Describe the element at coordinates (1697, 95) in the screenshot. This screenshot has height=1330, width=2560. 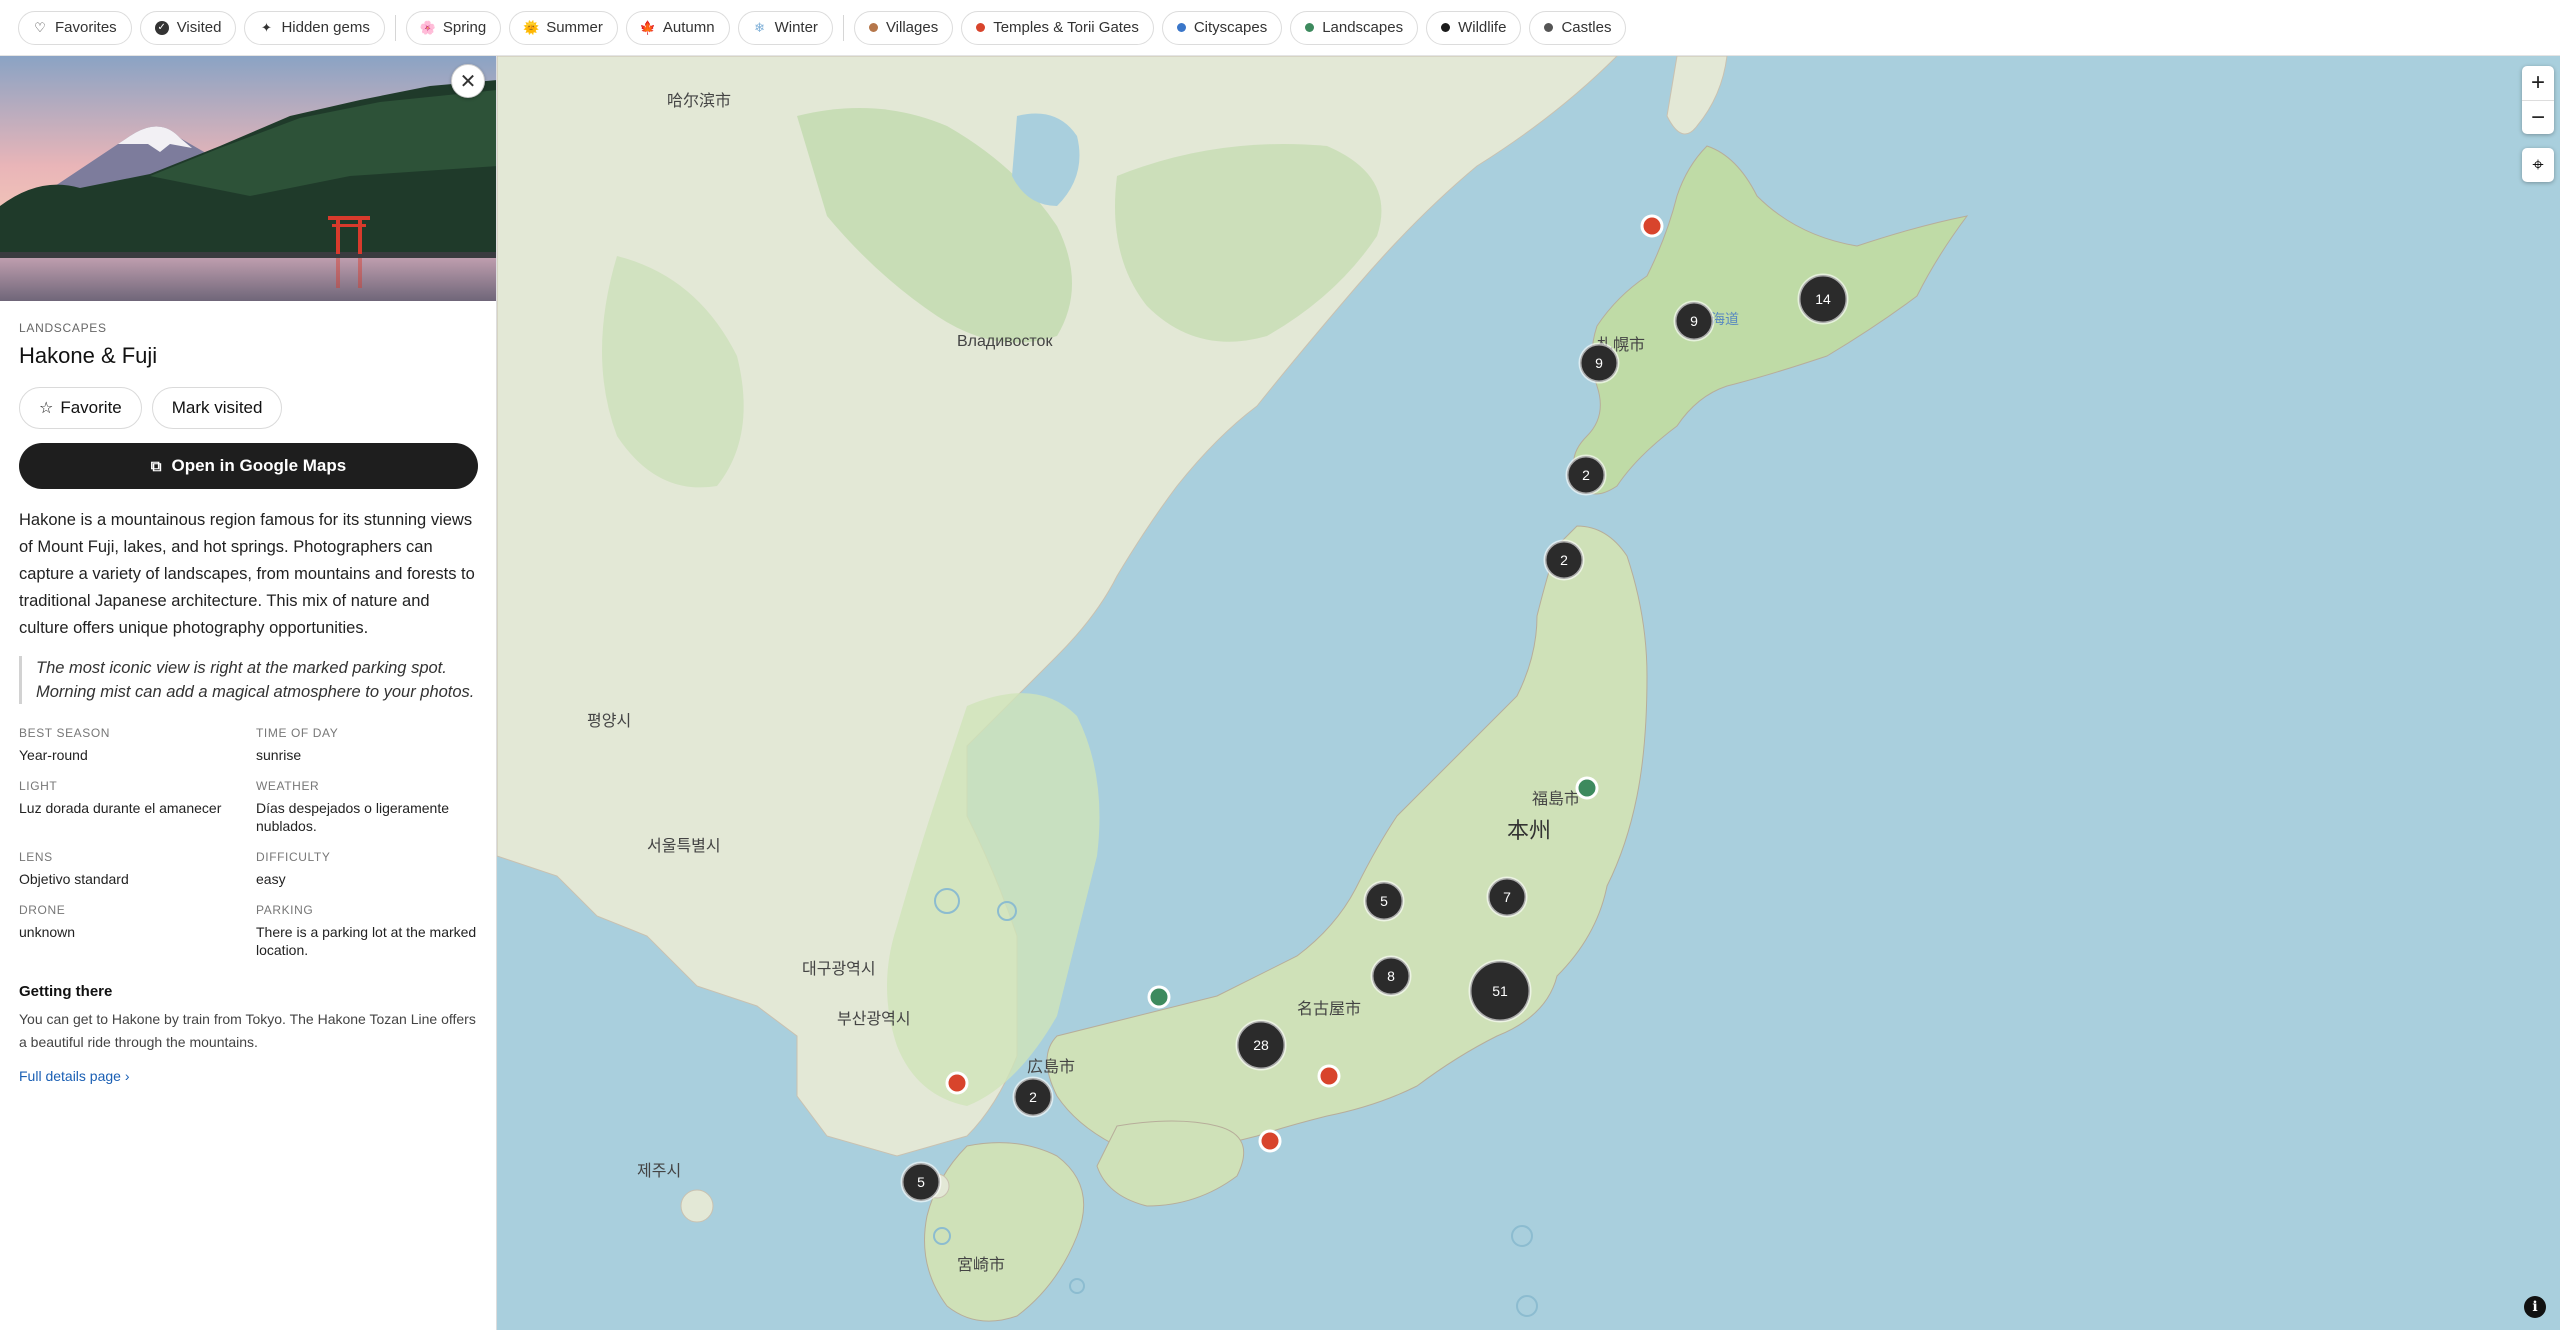
I see `sakhalin-island` at that location.